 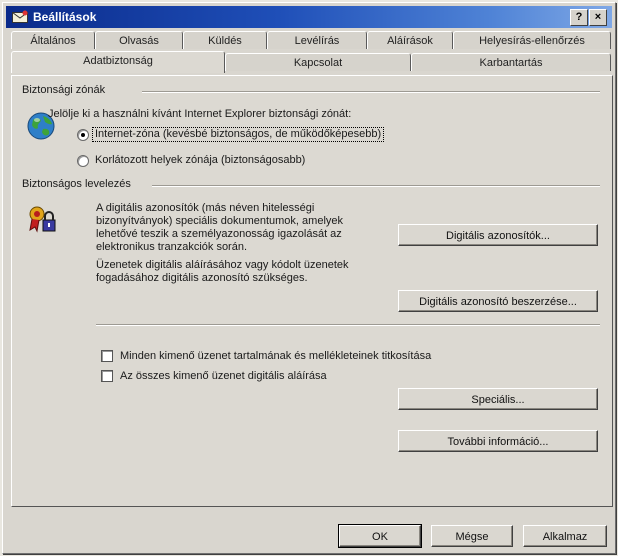 I want to click on zones-group-divider, so click(x=371, y=92).